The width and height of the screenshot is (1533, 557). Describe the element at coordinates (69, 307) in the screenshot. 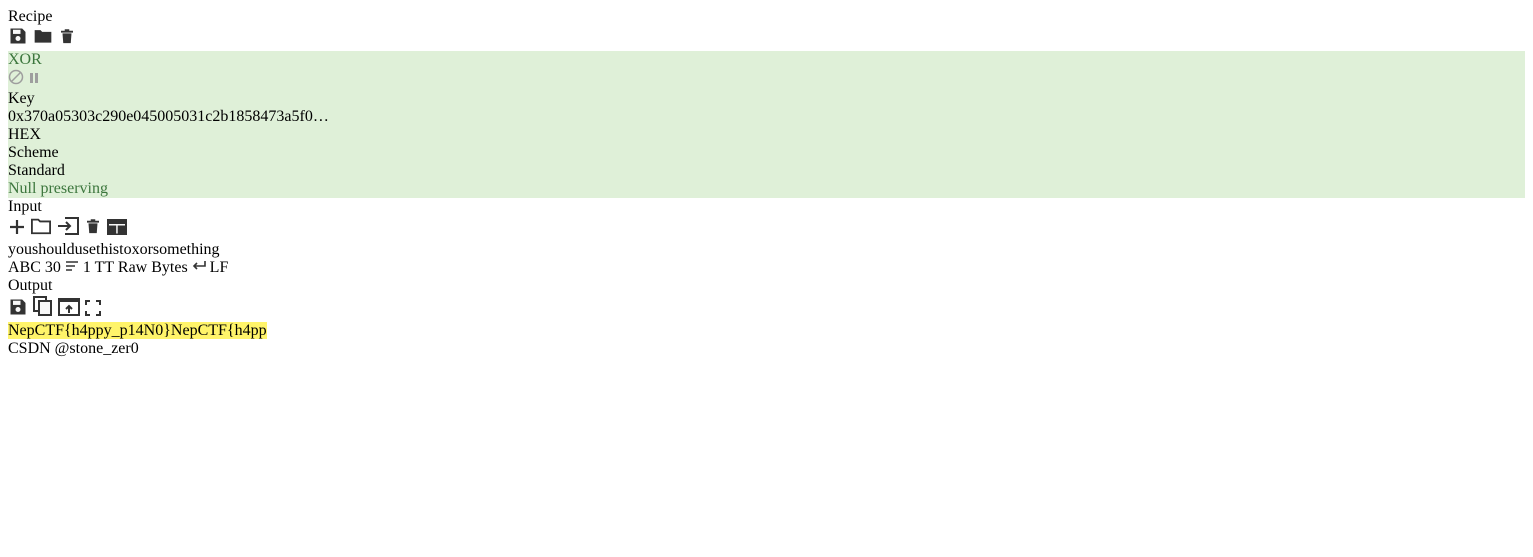

I see `move-to-input-icon` at that location.